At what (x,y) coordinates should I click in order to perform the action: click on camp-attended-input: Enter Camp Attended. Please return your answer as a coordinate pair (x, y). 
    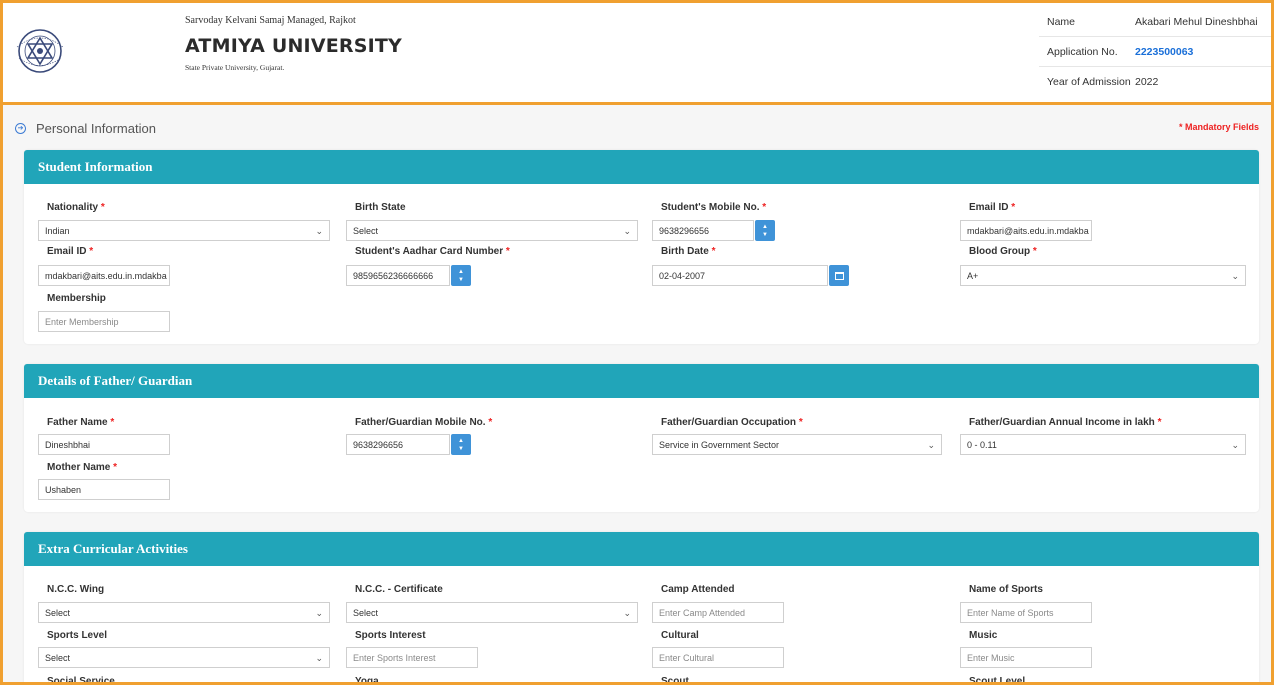
    Looking at the image, I should click on (718, 612).